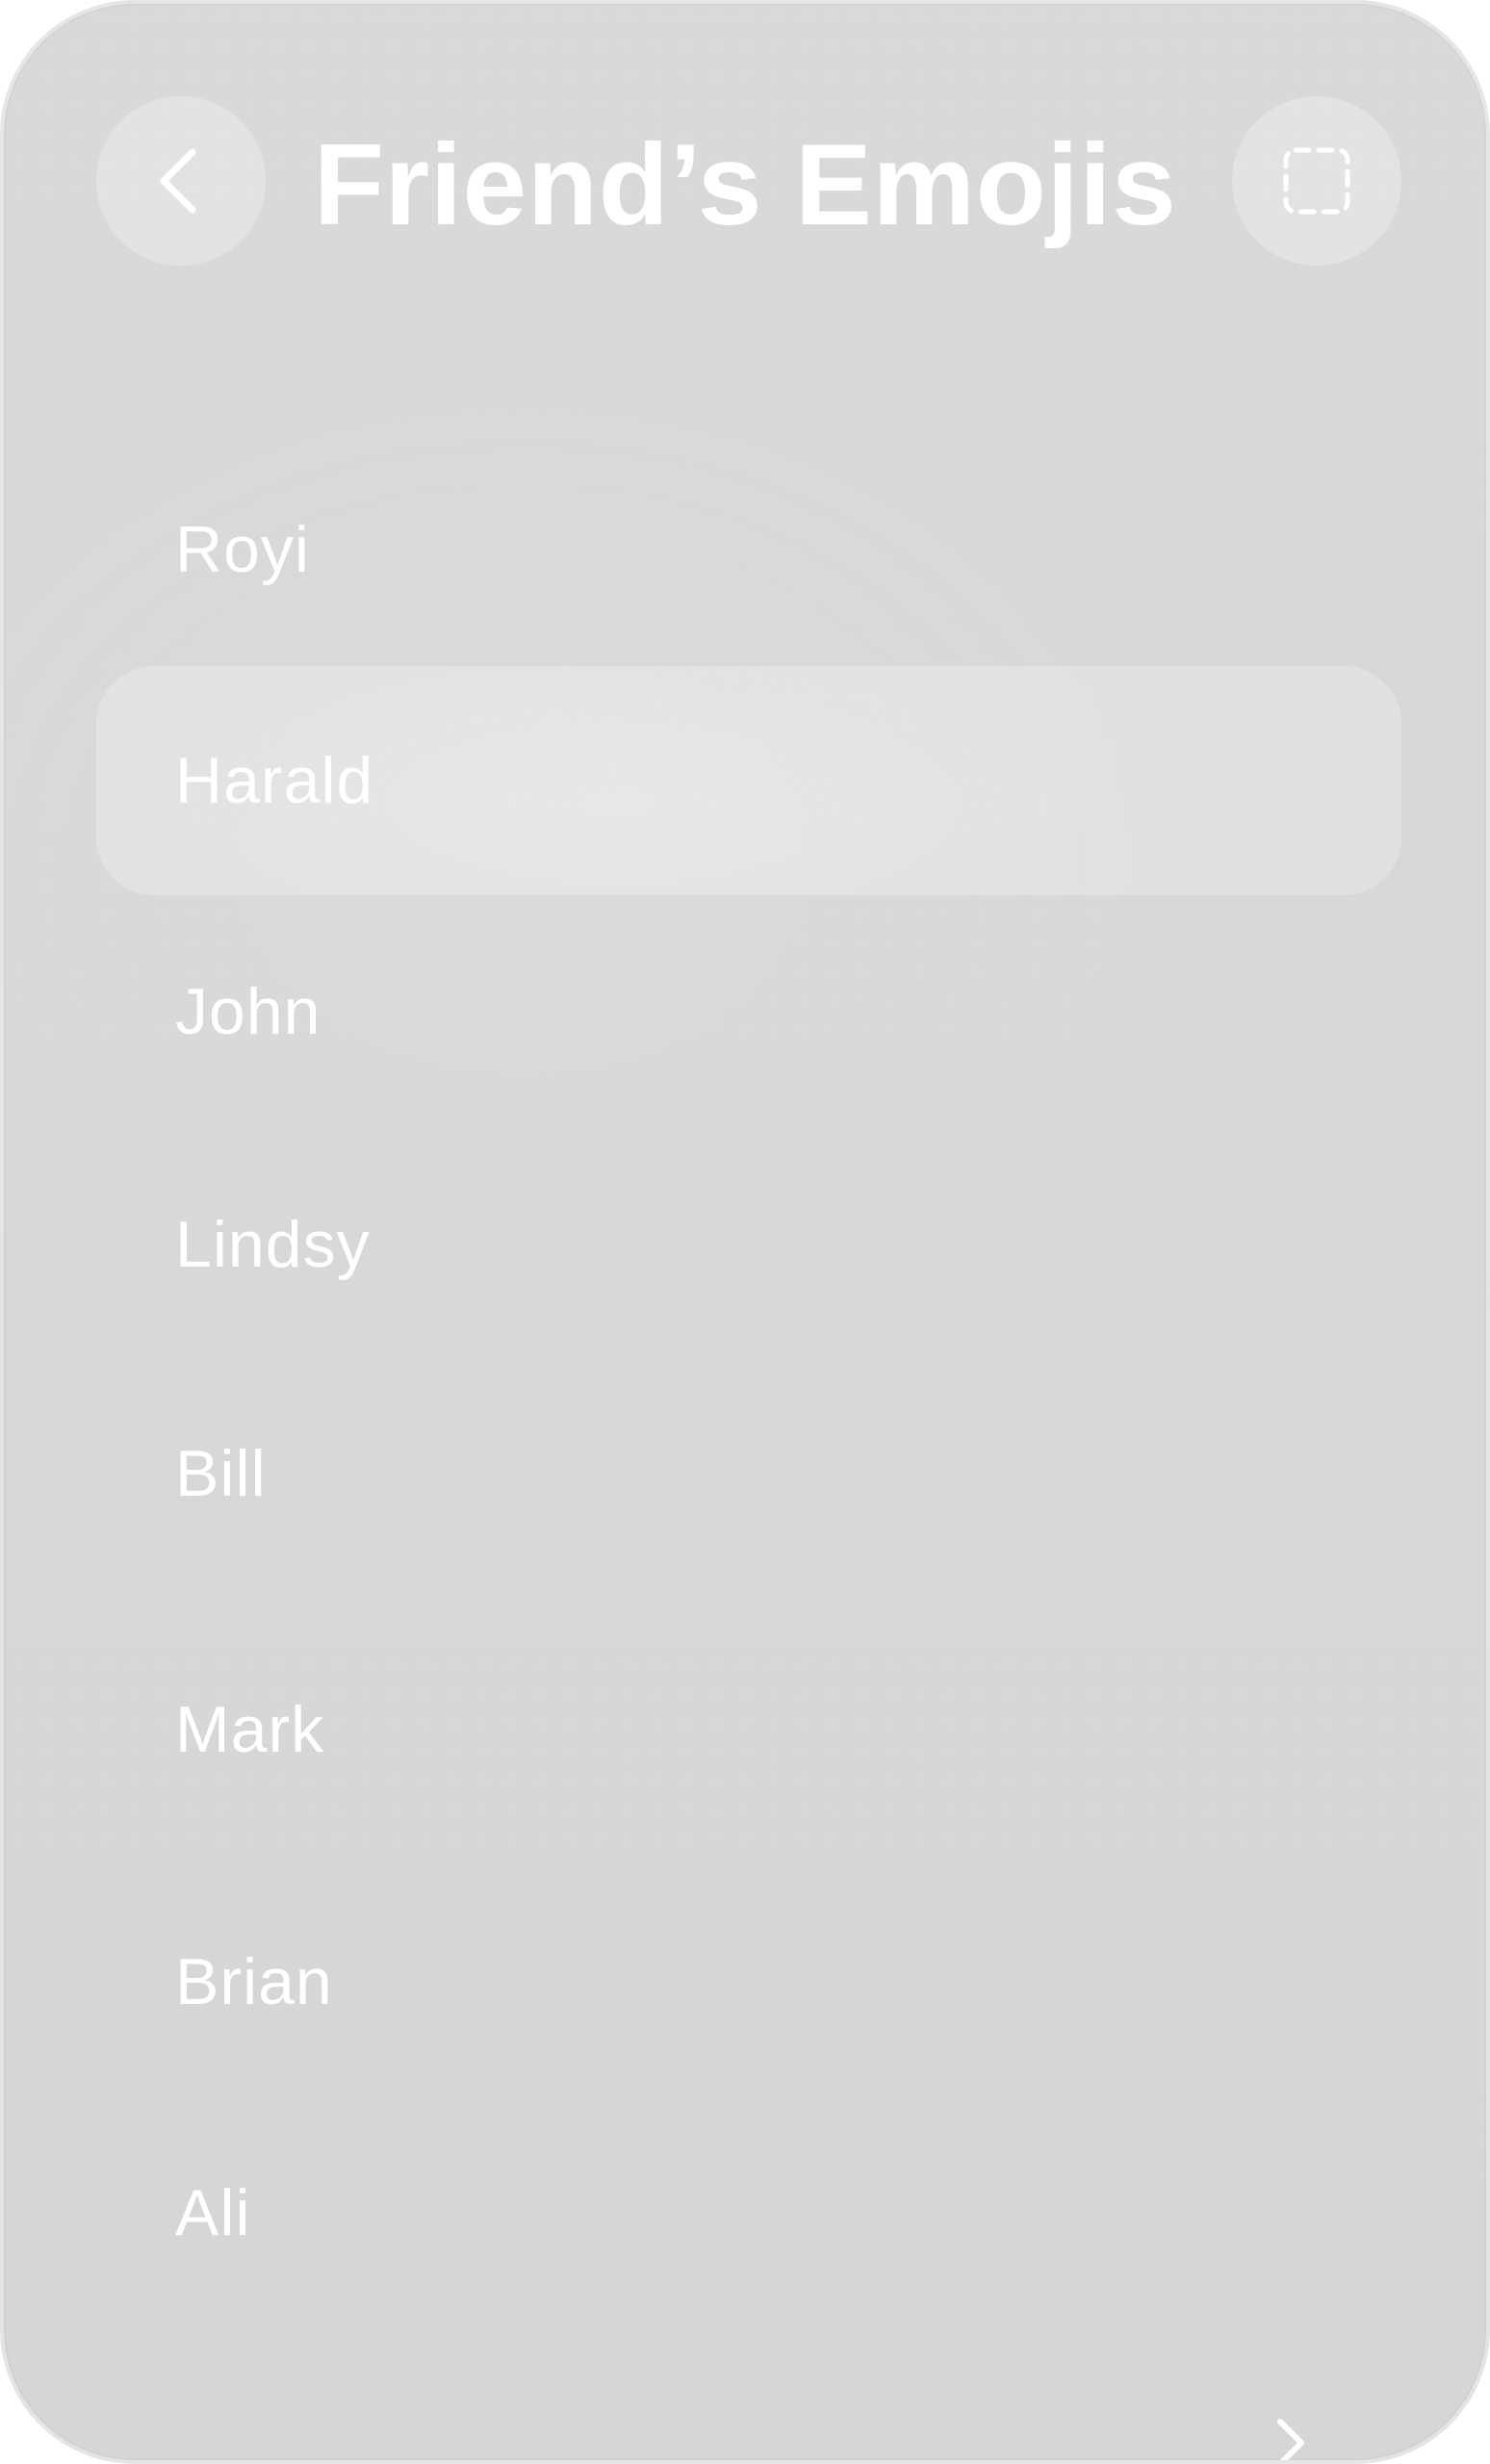 The width and height of the screenshot is (1490, 2464). I want to click on select-button, so click(1316, 181).